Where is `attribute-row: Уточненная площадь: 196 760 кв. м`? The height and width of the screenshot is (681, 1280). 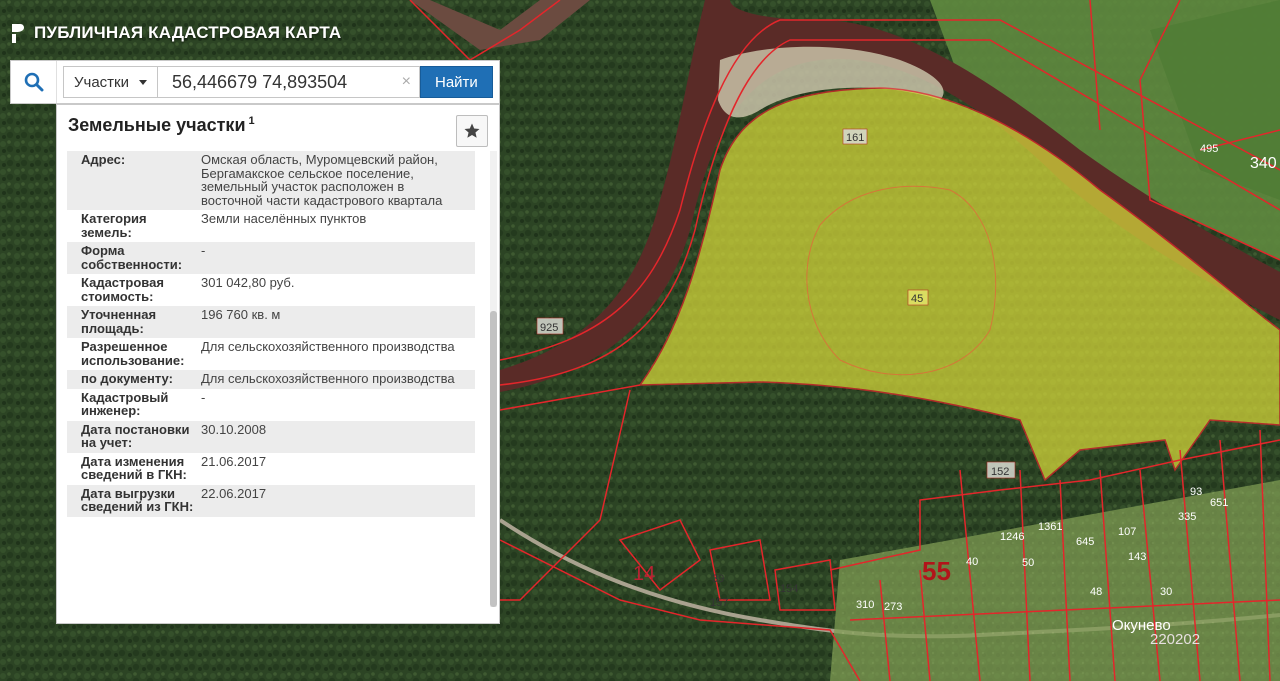
attribute-row: Уточненная площадь: 196 760 кв. м is located at coordinates (271, 322).